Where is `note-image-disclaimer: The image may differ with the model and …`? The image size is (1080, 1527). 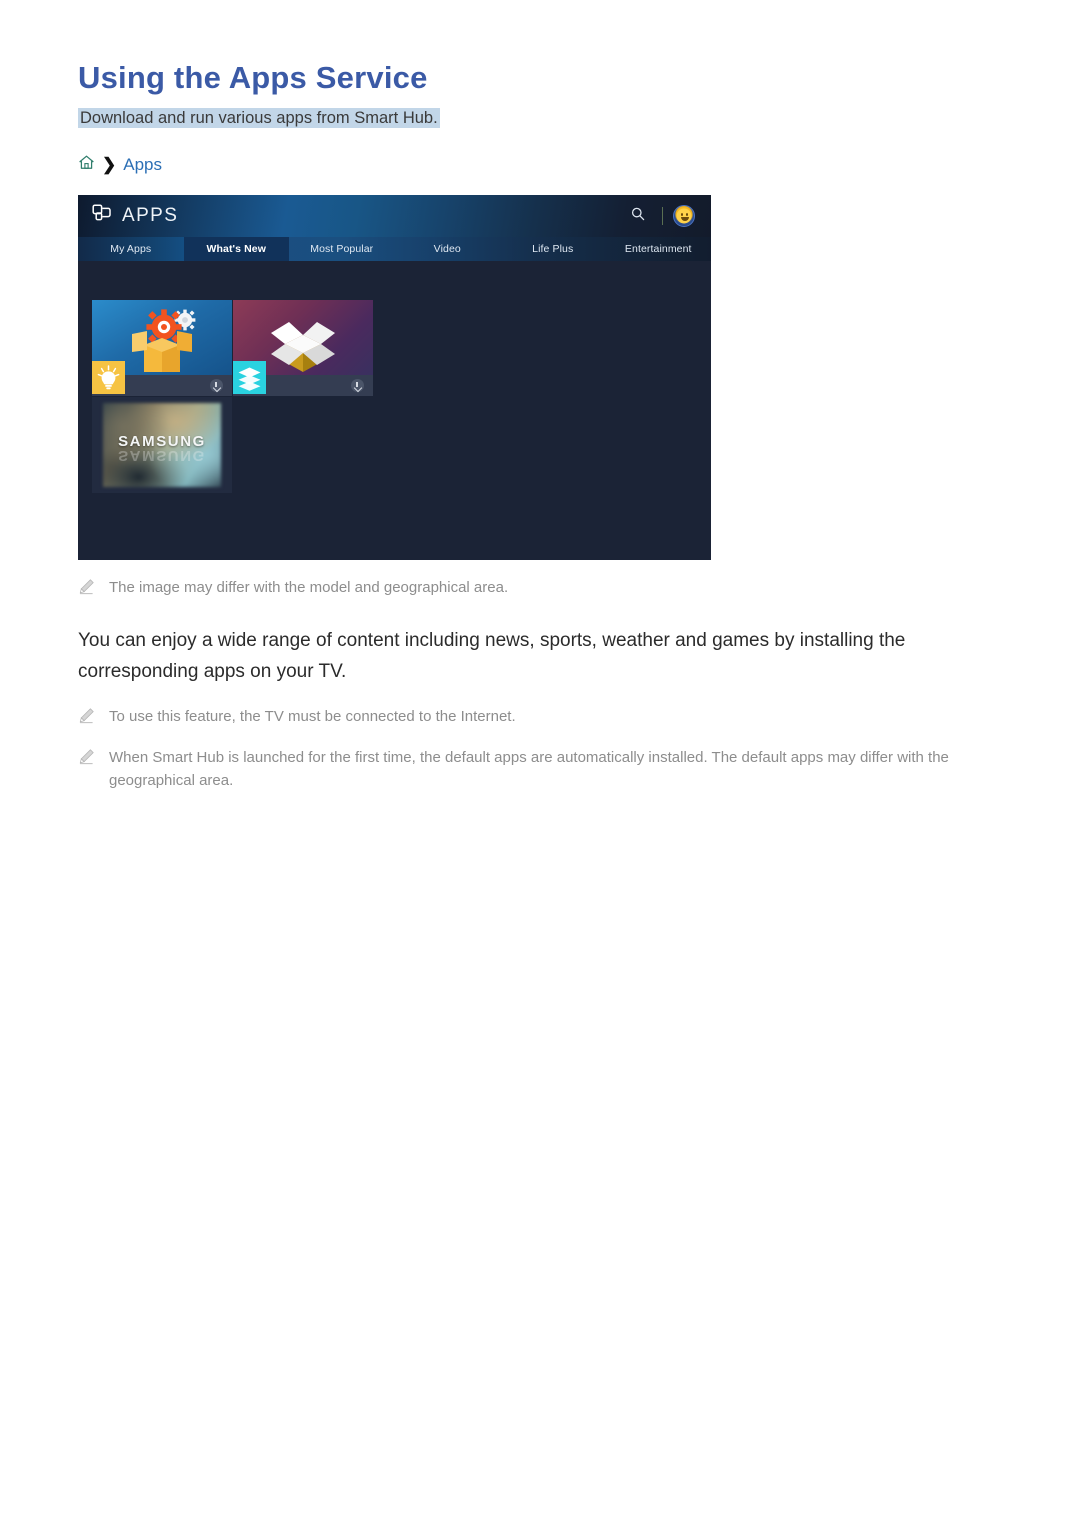
note-image-disclaimer: The image may differ with the model and … is located at coordinates (548, 588).